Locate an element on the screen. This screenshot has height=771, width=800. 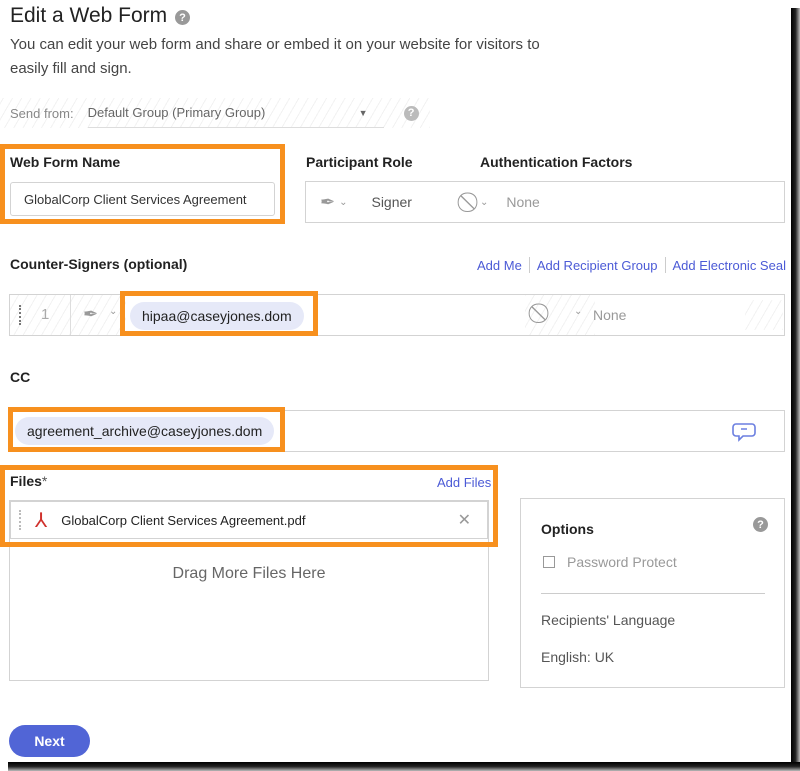
files-label: Files* is located at coordinates (28, 481).